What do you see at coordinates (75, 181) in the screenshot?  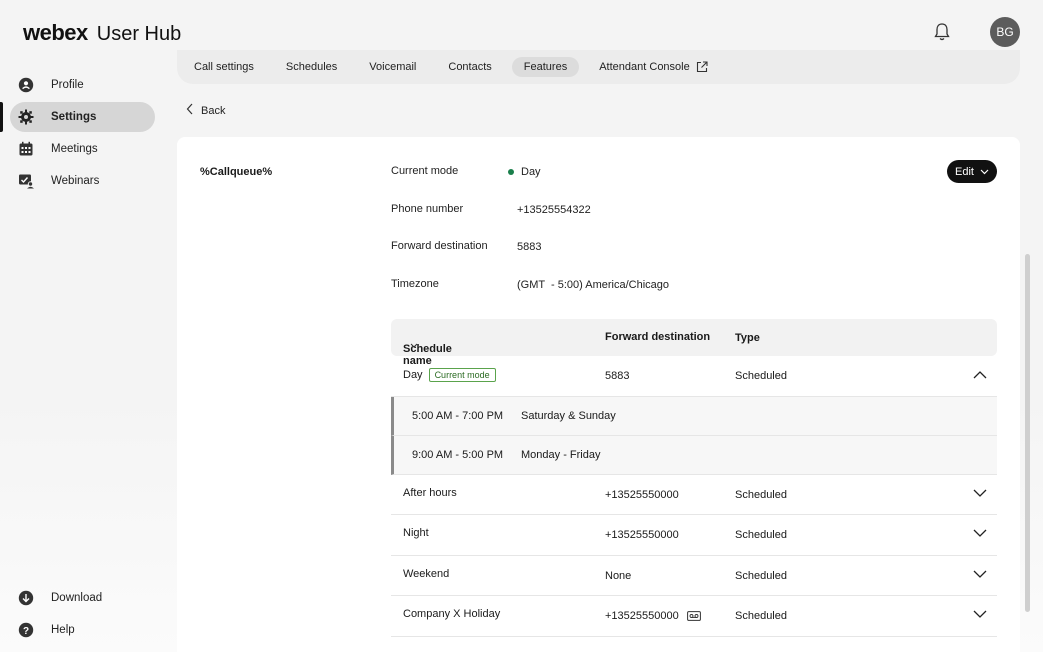 I see `sidebar-item-label: Webinars` at bounding box center [75, 181].